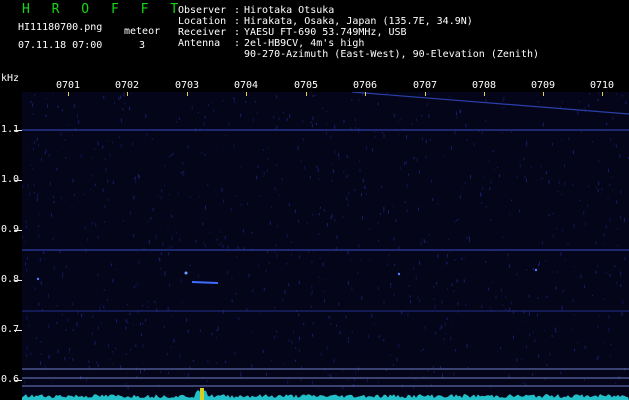 This screenshot has height=400, width=629. I want to click on x-tick-label: 0702, so click(127, 85).